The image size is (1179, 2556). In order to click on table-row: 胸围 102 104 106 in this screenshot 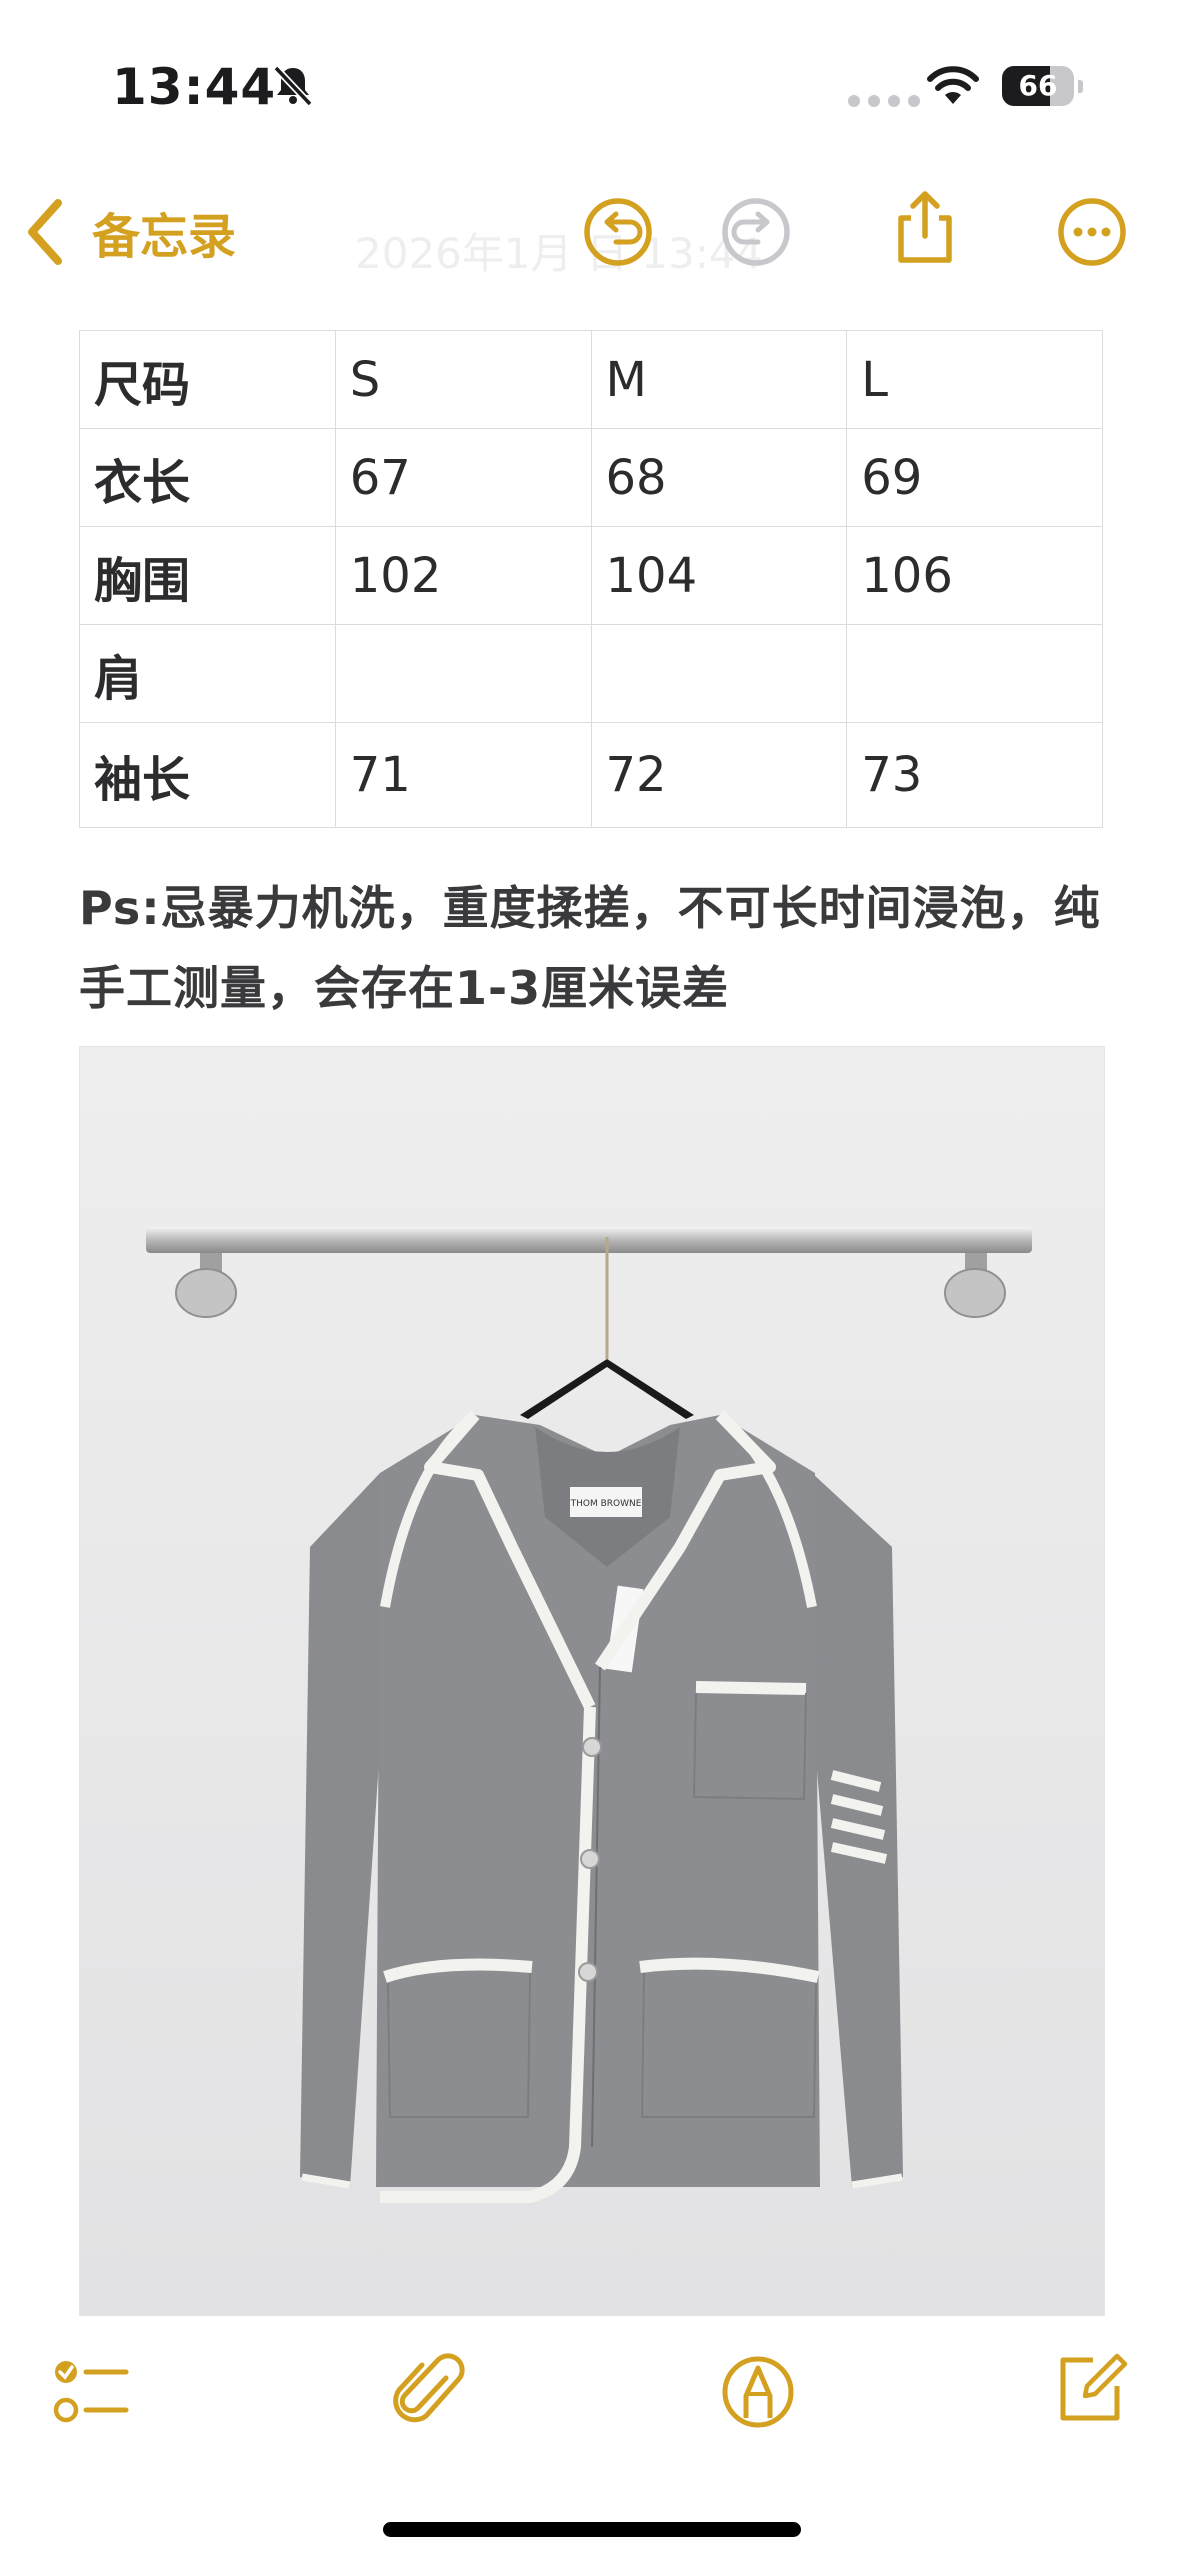, I will do `click(591, 575)`.